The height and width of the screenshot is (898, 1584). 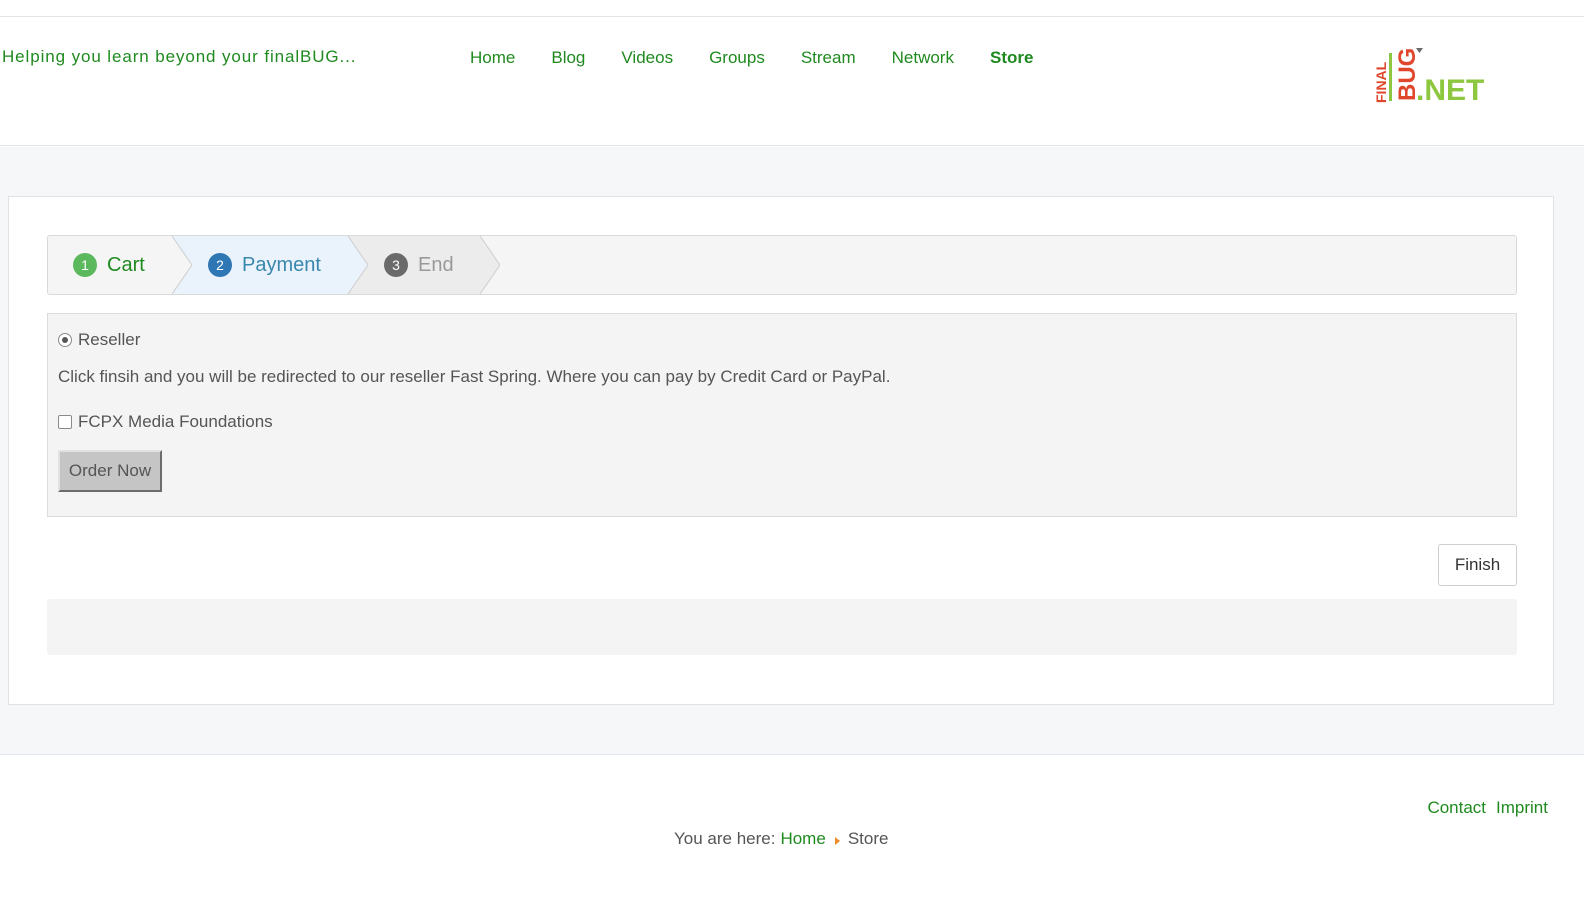 I want to click on nav-home: Home, so click(x=492, y=58).